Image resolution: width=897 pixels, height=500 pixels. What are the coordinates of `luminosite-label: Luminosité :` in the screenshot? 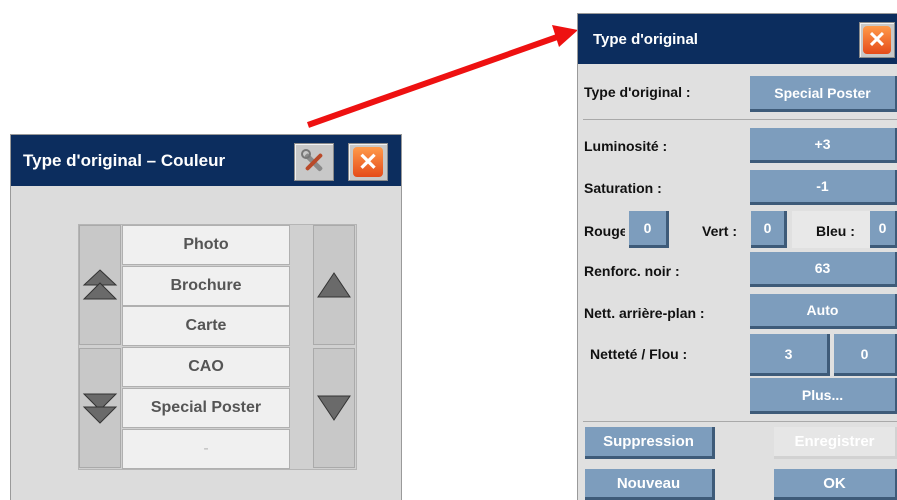 It's located at (626, 146).